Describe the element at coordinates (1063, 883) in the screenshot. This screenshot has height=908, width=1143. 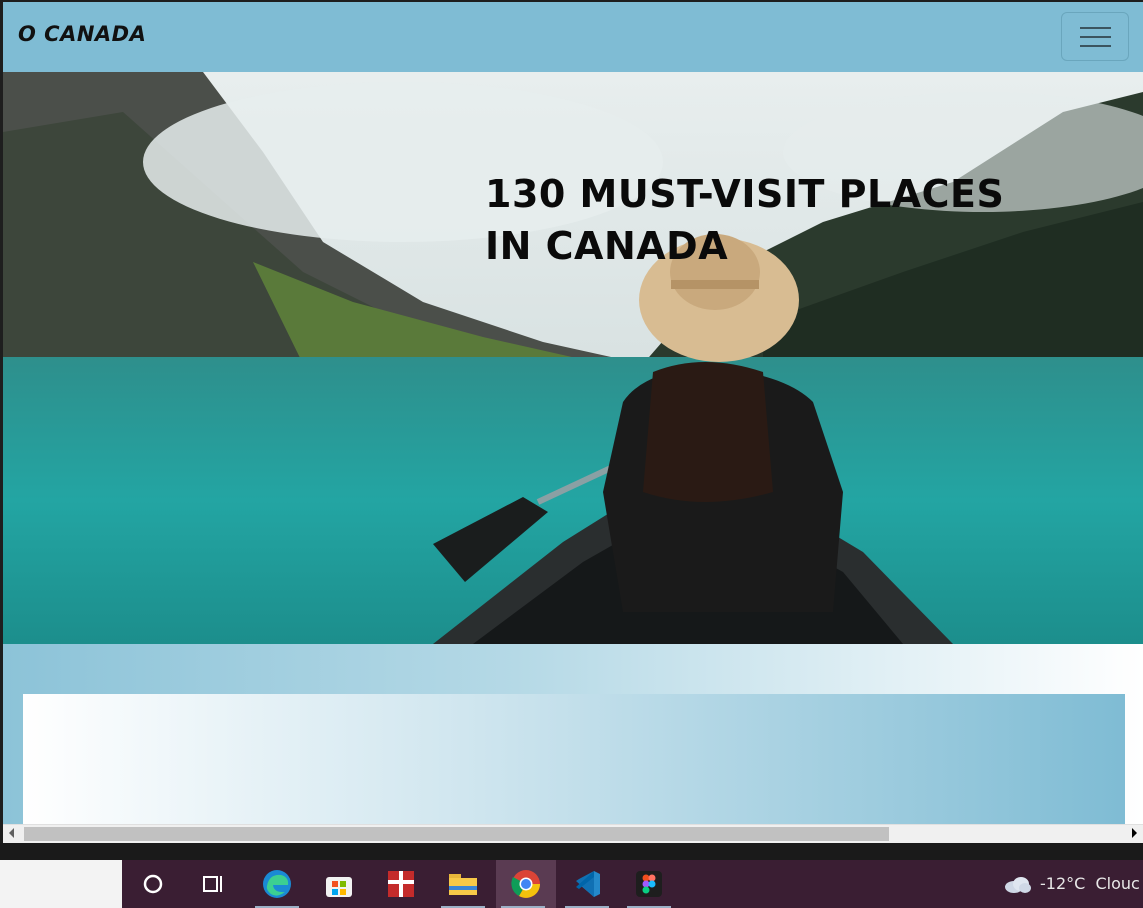
I see `weather-temperature: -12°C` at that location.